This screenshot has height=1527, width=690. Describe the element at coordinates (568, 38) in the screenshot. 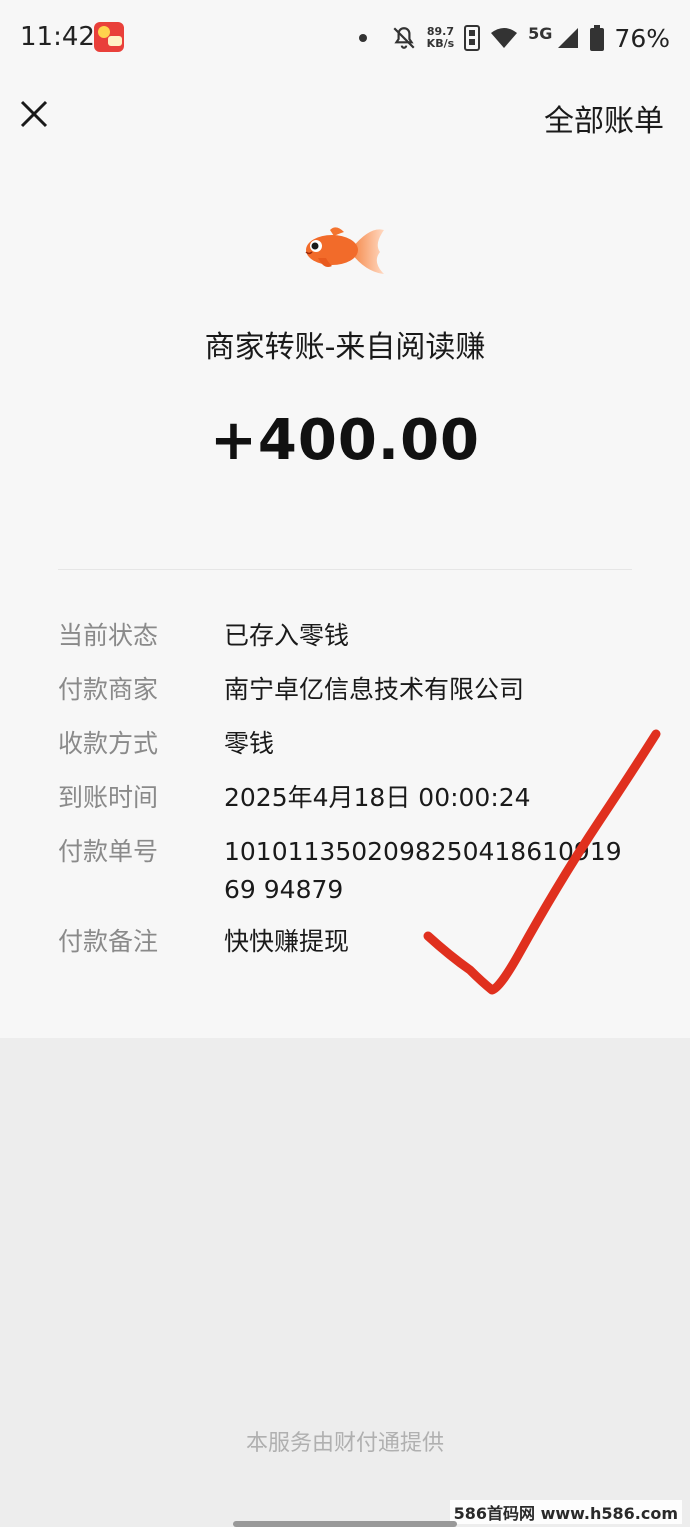

I see `signal-icon` at that location.